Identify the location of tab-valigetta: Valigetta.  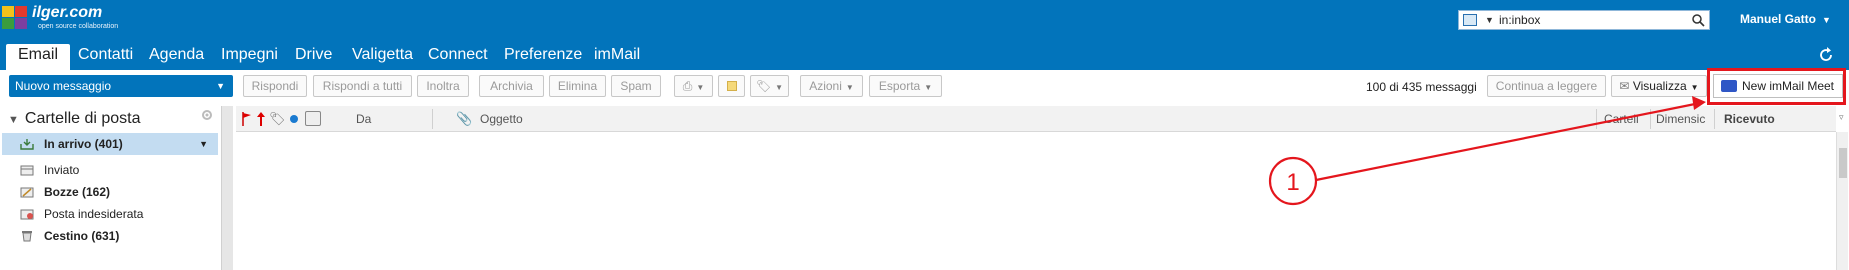
(382, 57).